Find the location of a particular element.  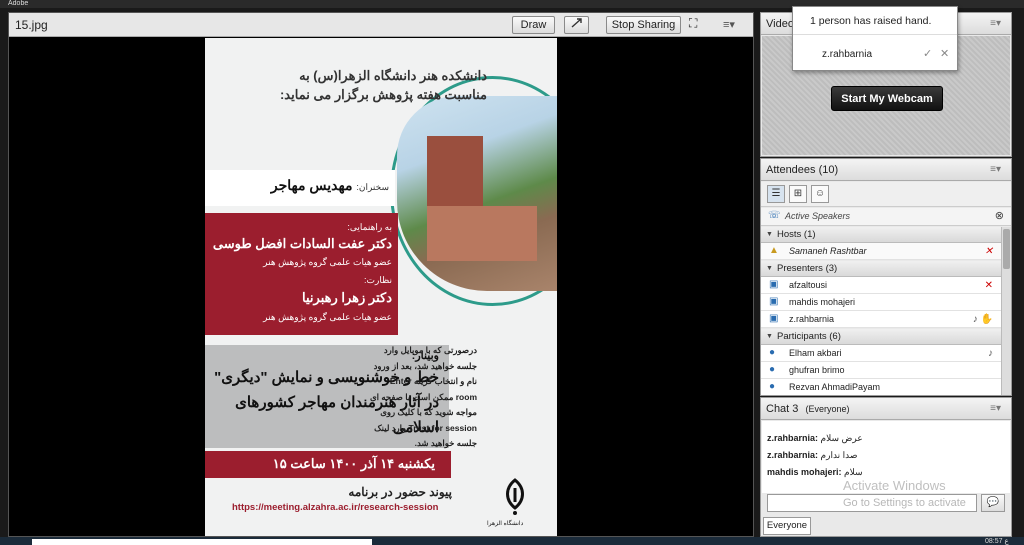

list-item: ▣ z.rahbarnia ♪ ✋ is located at coordinates (881, 319).